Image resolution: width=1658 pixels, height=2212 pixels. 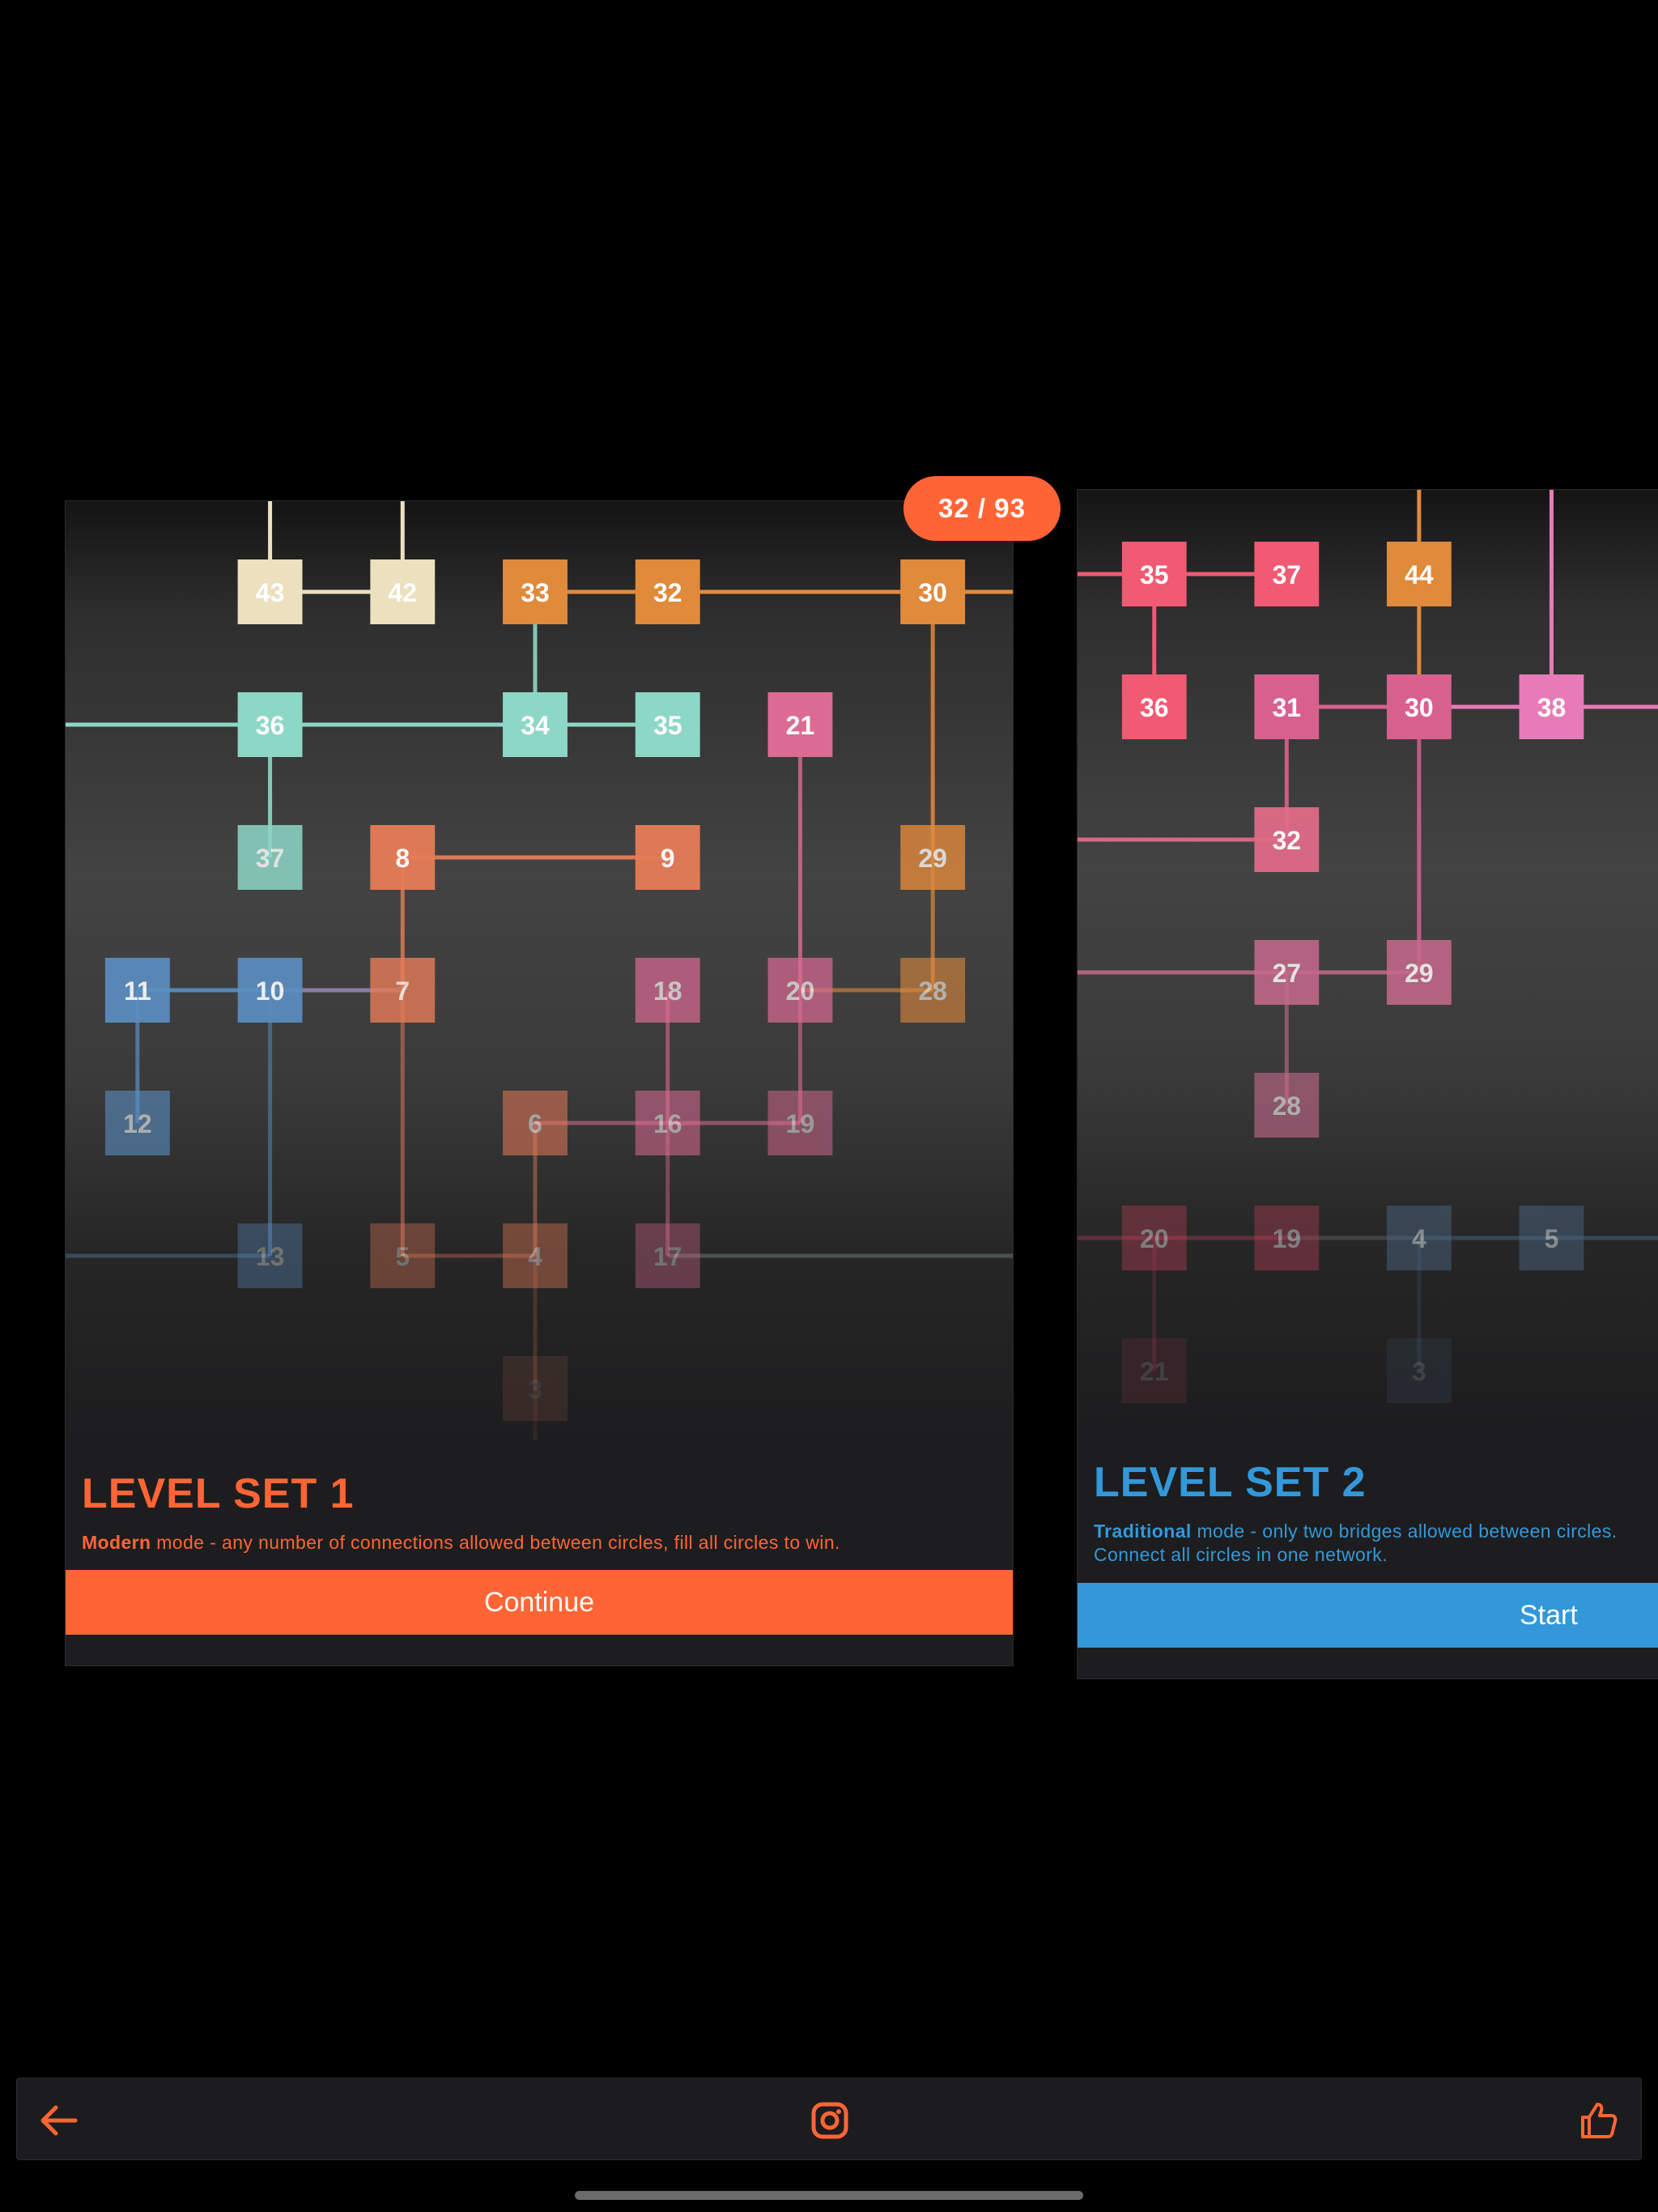 I want to click on level-set-1-node-label: 35, so click(x=667, y=726).